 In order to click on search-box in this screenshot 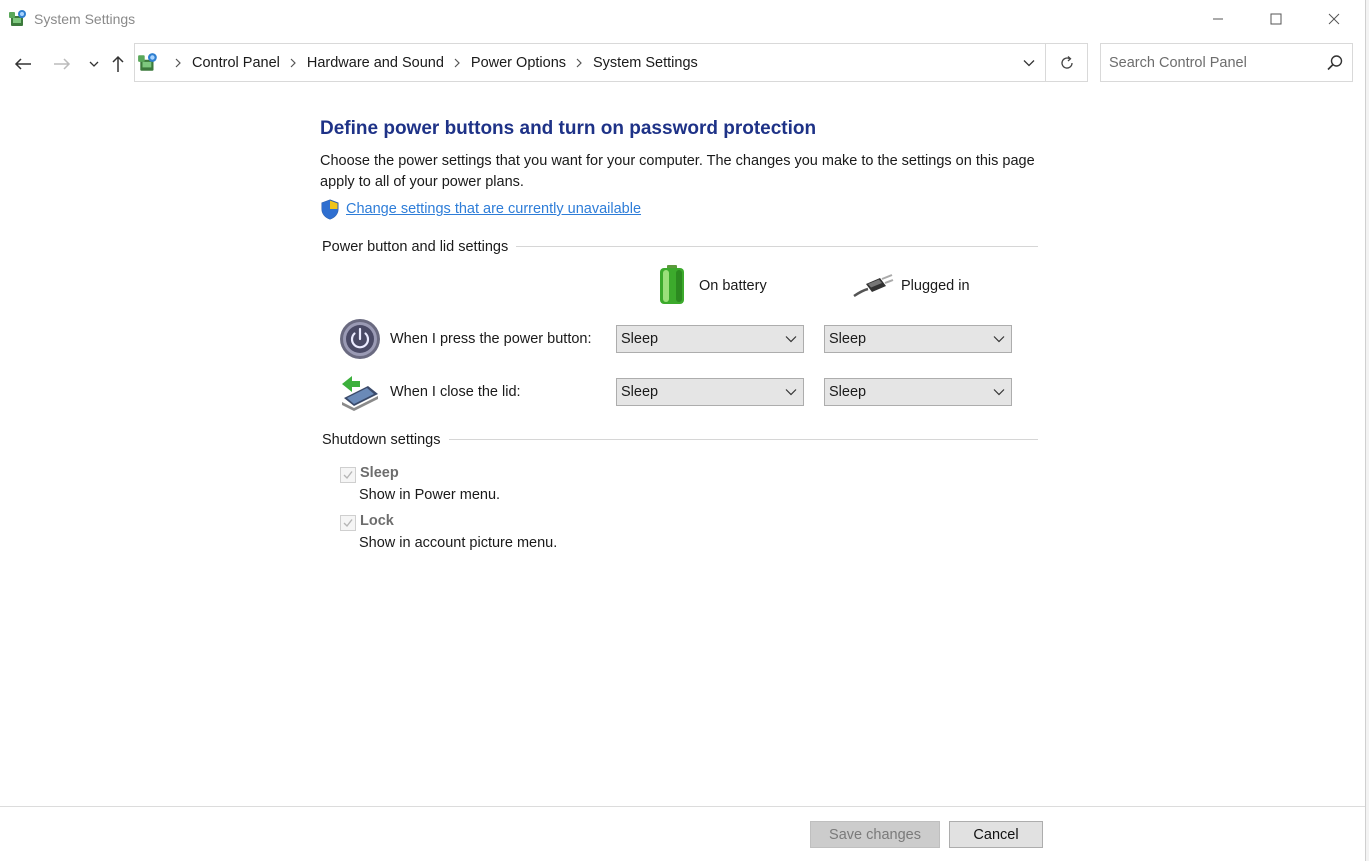, I will do `click(1226, 62)`.